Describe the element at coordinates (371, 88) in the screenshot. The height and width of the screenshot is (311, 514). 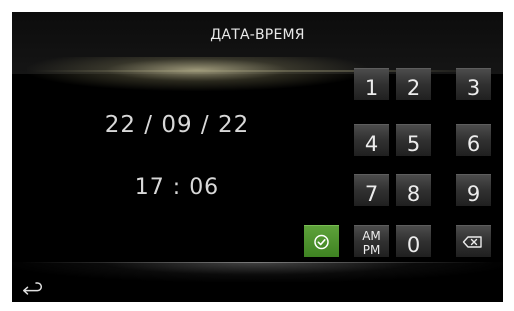
I see `key-1-label: 1` at that location.